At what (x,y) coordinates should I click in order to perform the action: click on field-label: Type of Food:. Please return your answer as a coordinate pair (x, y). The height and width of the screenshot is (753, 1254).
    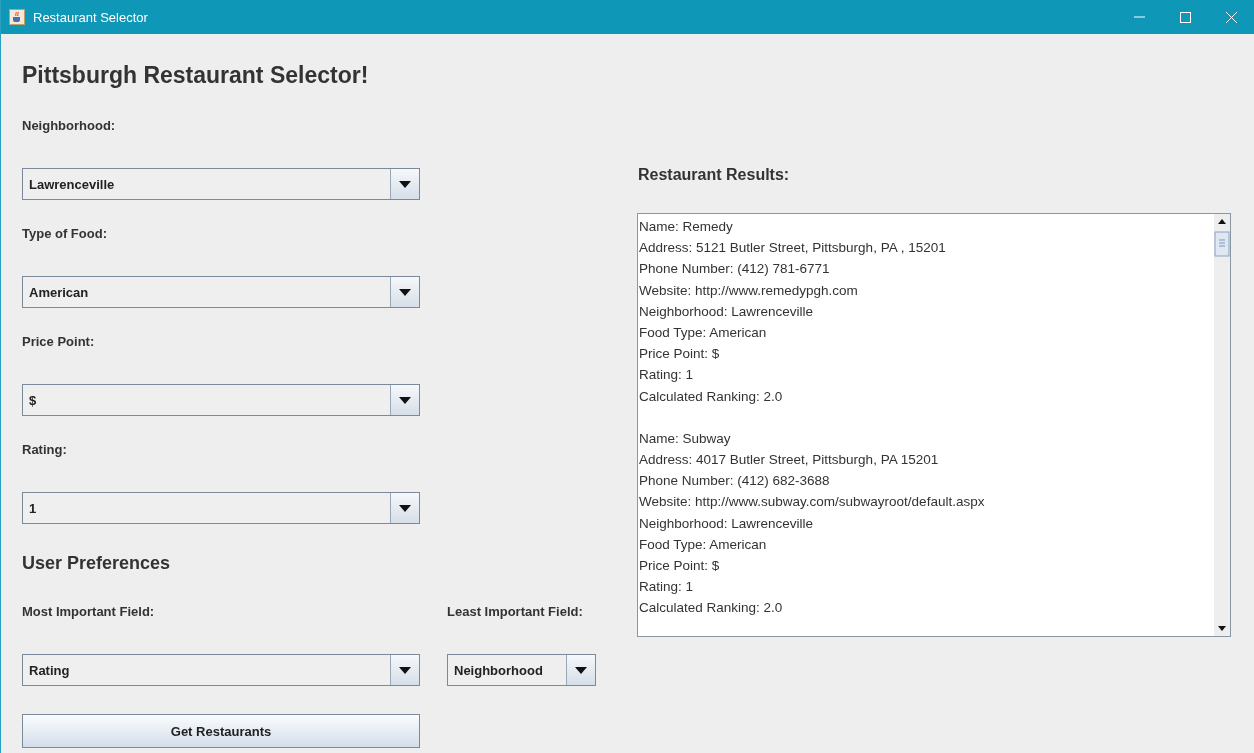
    Looking at the image, I should click on (64, 234).